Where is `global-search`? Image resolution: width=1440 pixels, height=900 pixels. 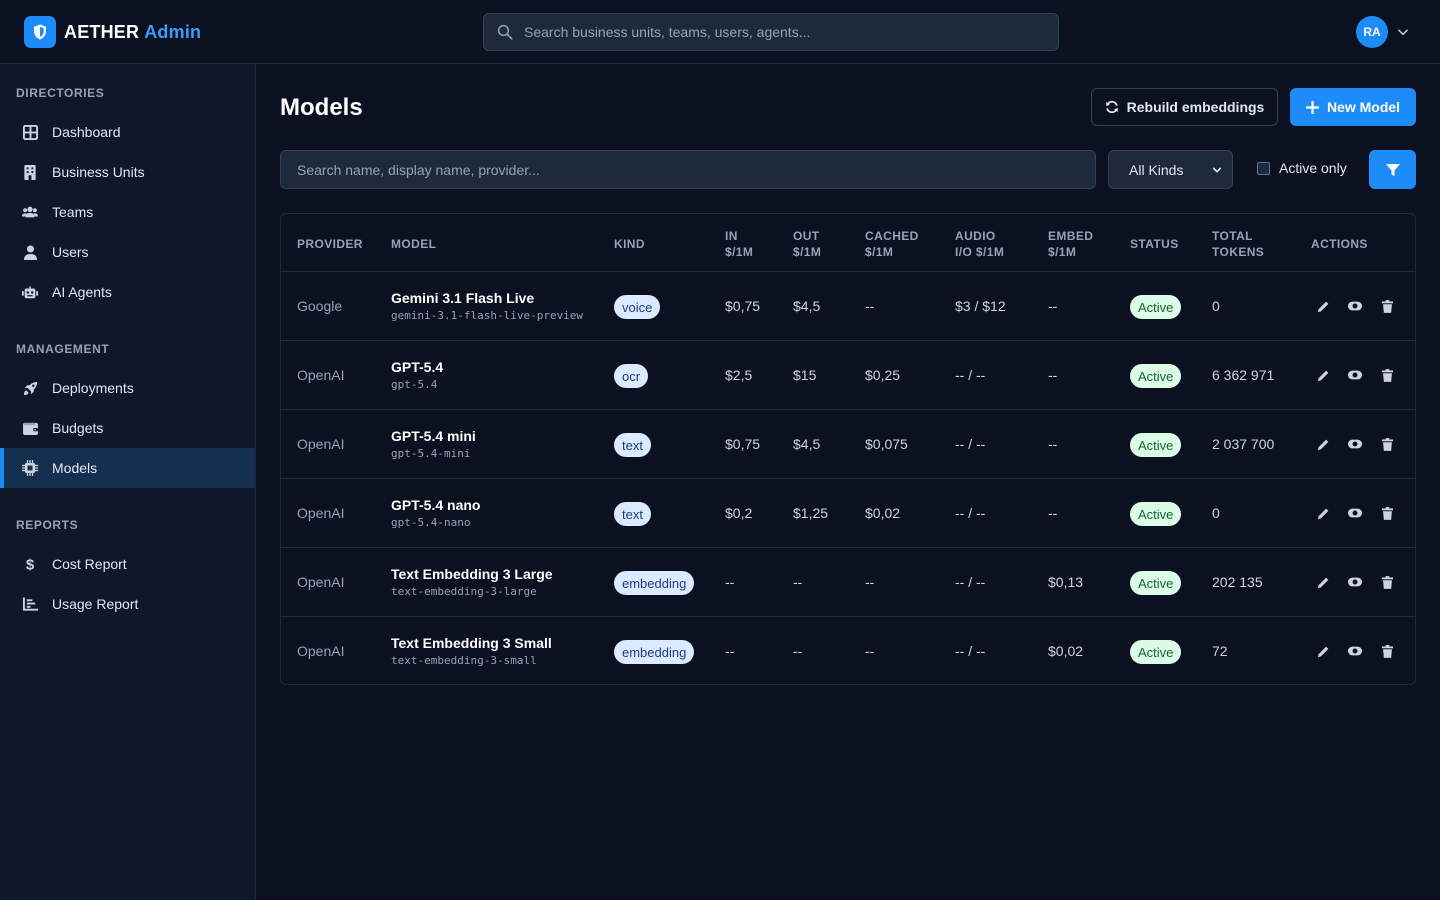
global-search is located at coordinates (771, 32).